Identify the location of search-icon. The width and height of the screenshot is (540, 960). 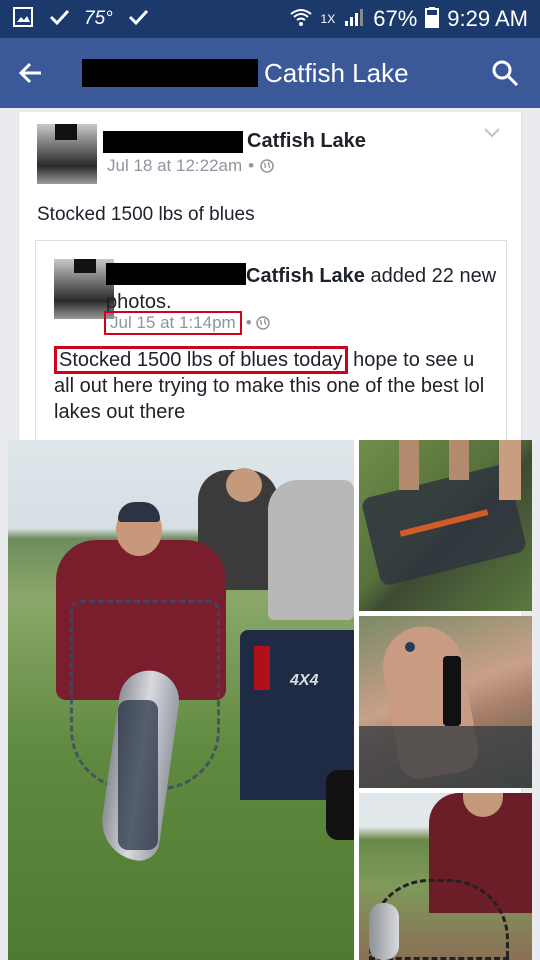
(505, 73).